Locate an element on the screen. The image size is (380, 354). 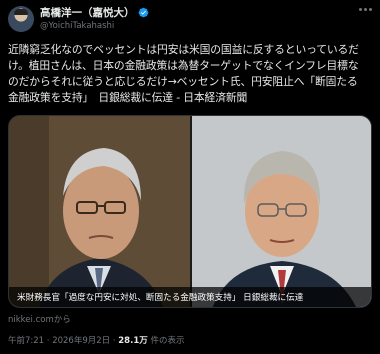
avatar is located at coordinates (21, 19).